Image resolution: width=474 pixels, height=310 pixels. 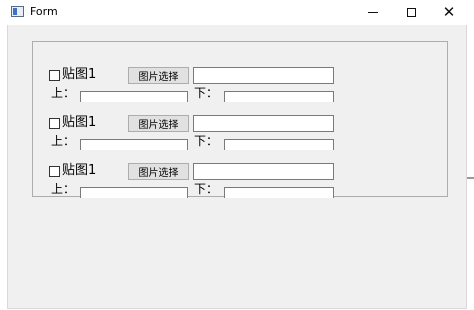 I want to click on resize-grip, so click(x=470, y=178).